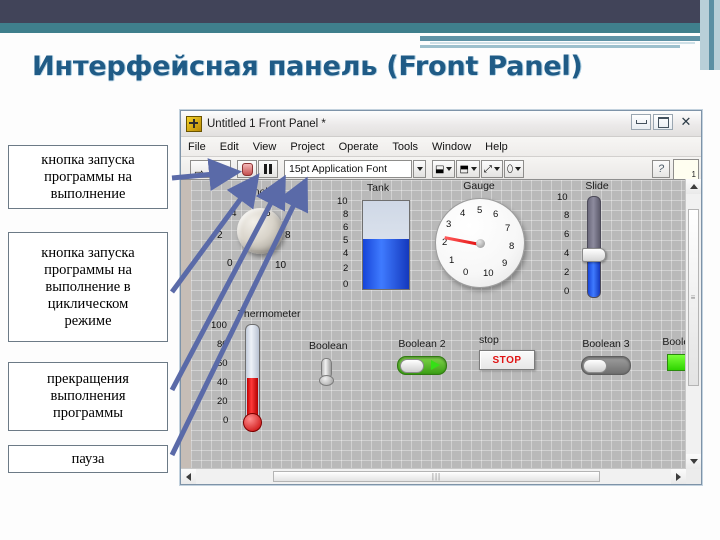 Image resolution: width=720 pixels, height=540 pixels. Describe the element at coordinates (567, 215) in the screenshot. I see `slide-tick-8: 8` at that location.